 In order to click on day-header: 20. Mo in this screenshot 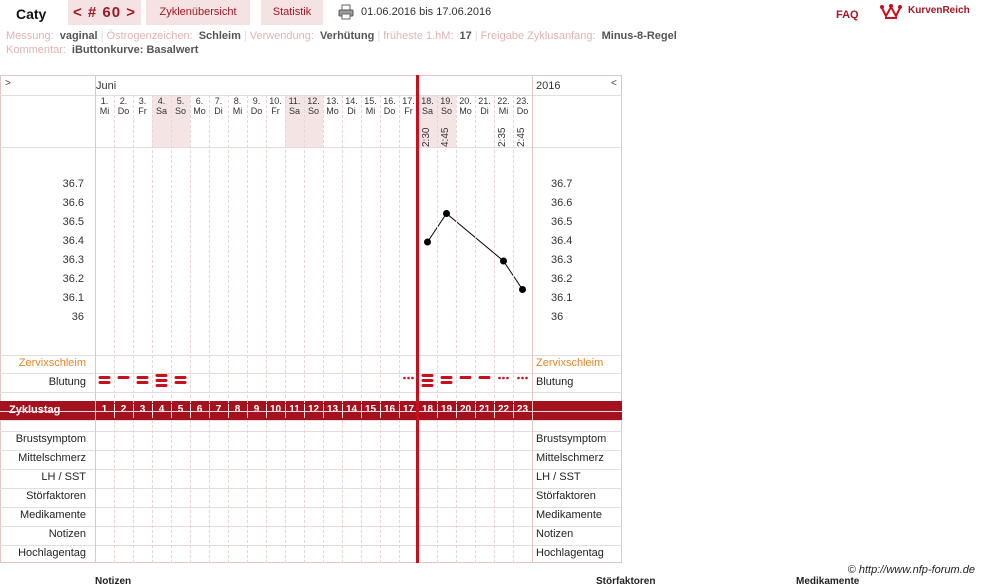, I will do `click(465, 106)`.